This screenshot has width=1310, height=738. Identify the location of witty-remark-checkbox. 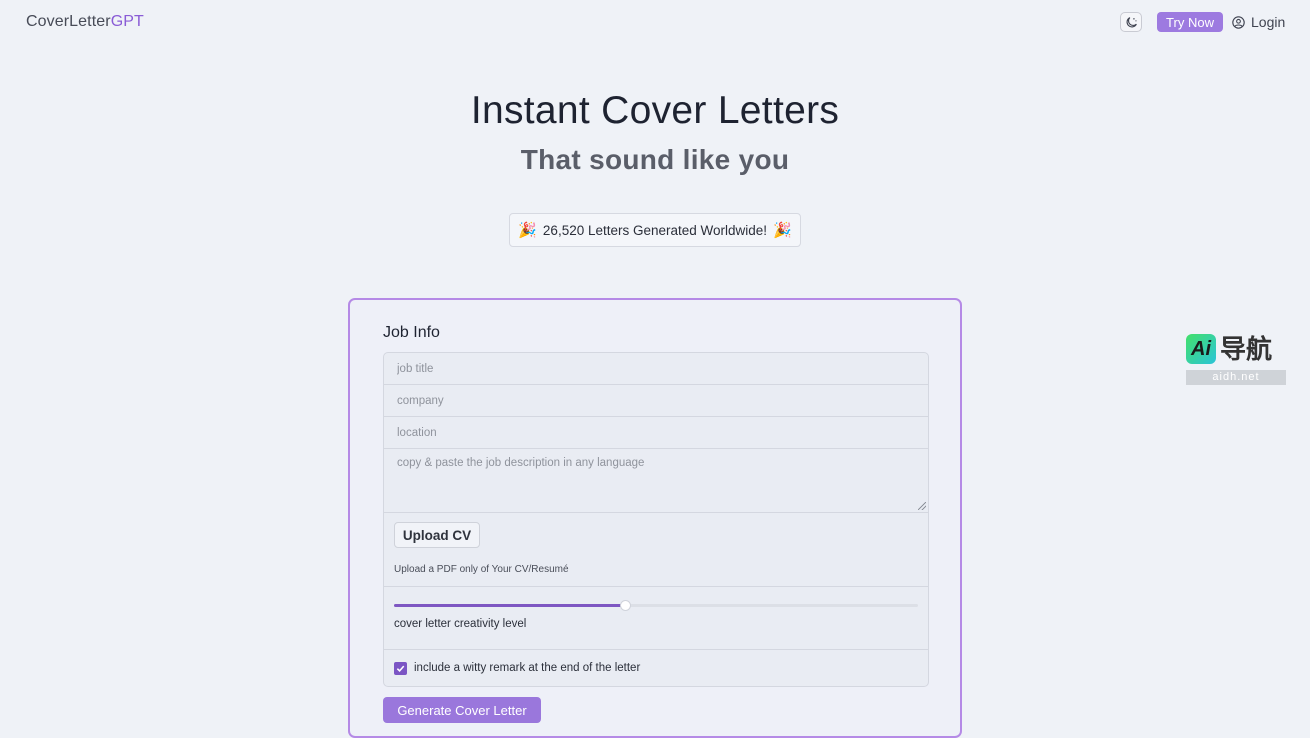
(400, 668).